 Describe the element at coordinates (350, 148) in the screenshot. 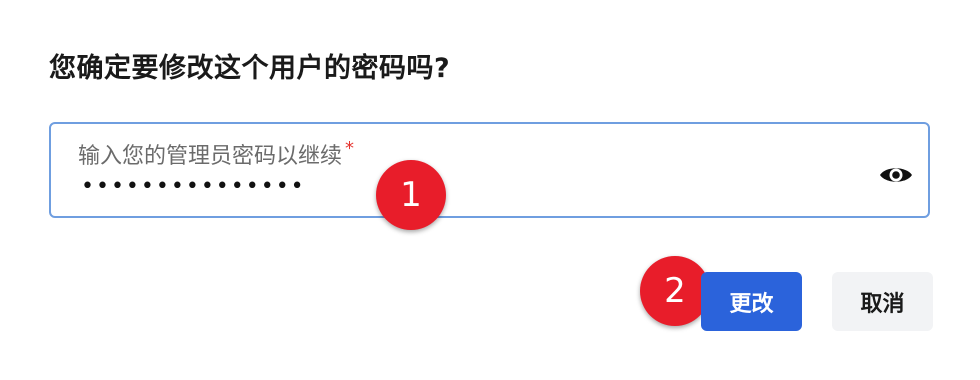

I see `required-mark: *` at that location.